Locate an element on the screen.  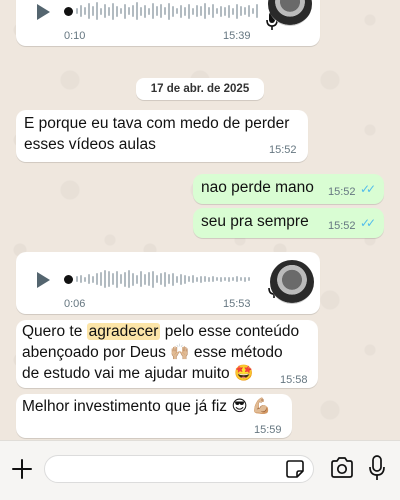
voice-duration: 0:06 is located at coordinates (75, 304).